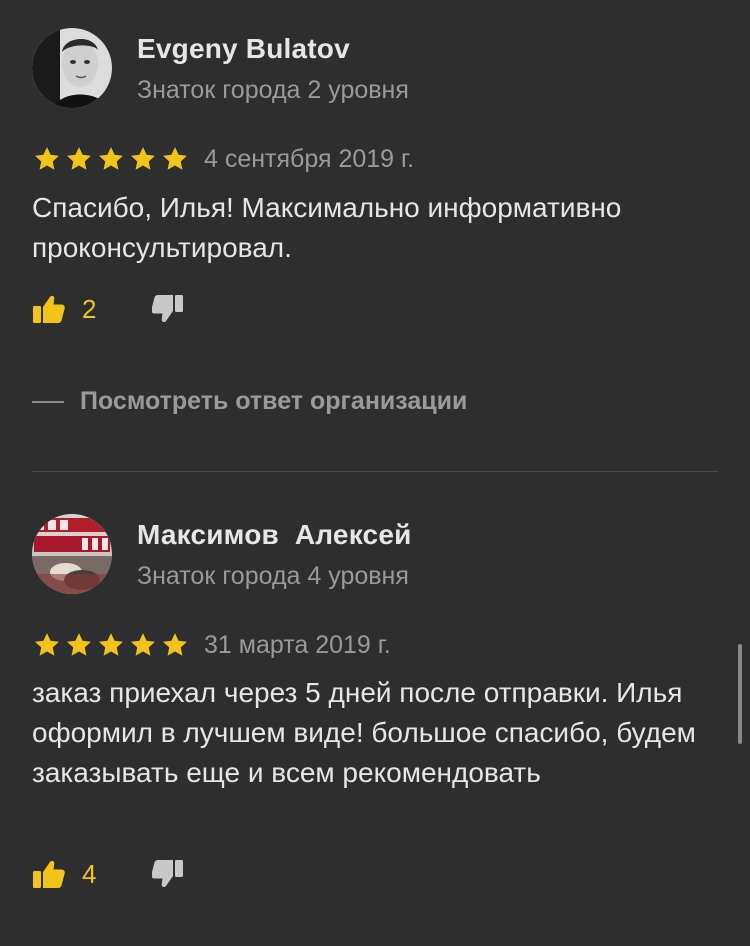 The width and height of the screenshot is (750, 946). What do you see at coordinates (274, 401) in the screenshot?
I see `answer-link-label: Посмотреть ответ организации` at bounding box center [274, 401].